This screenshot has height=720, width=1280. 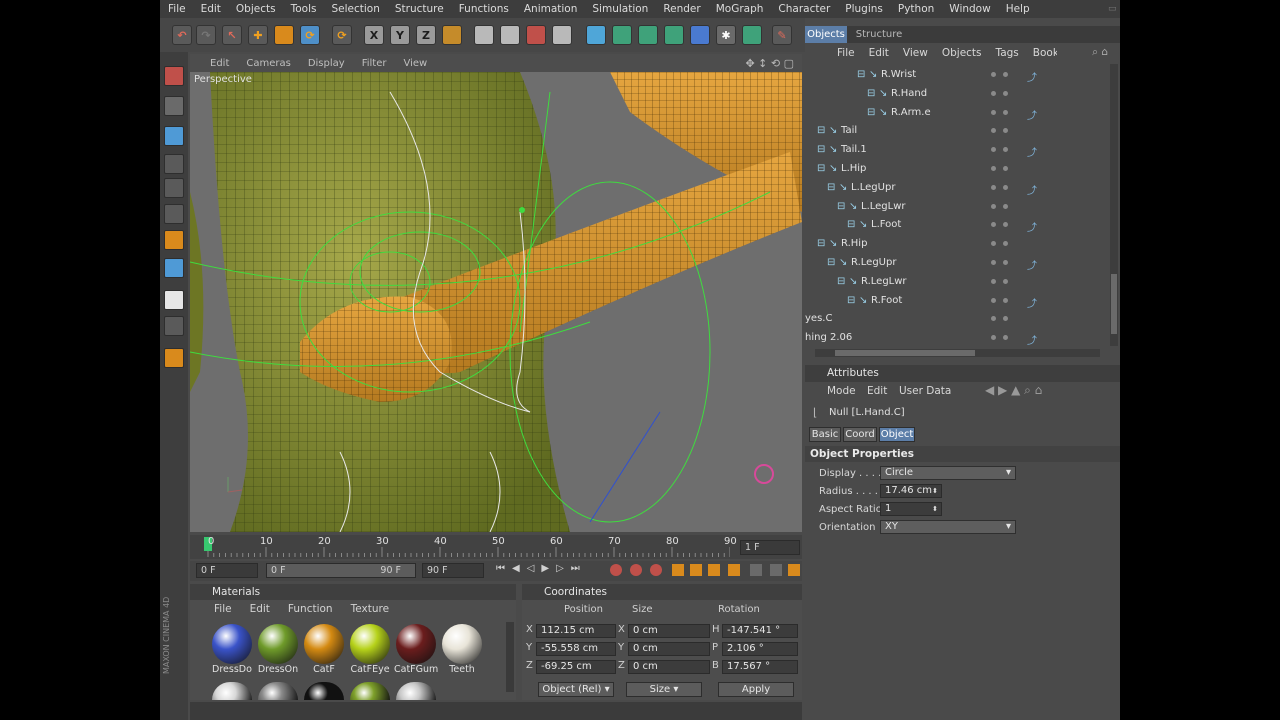 What do you see at coordinates (756, 570) in the screenshot?
I see `pla-key-icon` at bounding box center [756, 570].